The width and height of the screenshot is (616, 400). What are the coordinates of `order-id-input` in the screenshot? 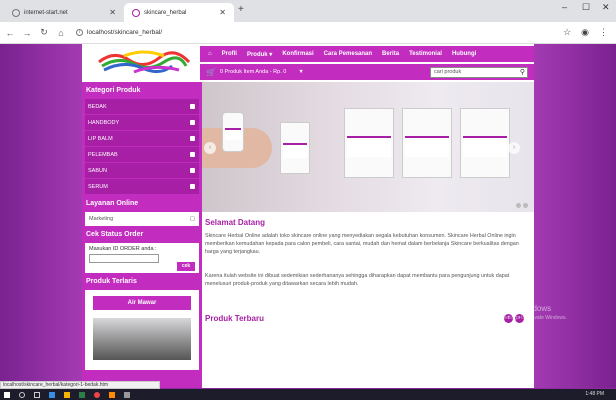 It's located at (124, 258).